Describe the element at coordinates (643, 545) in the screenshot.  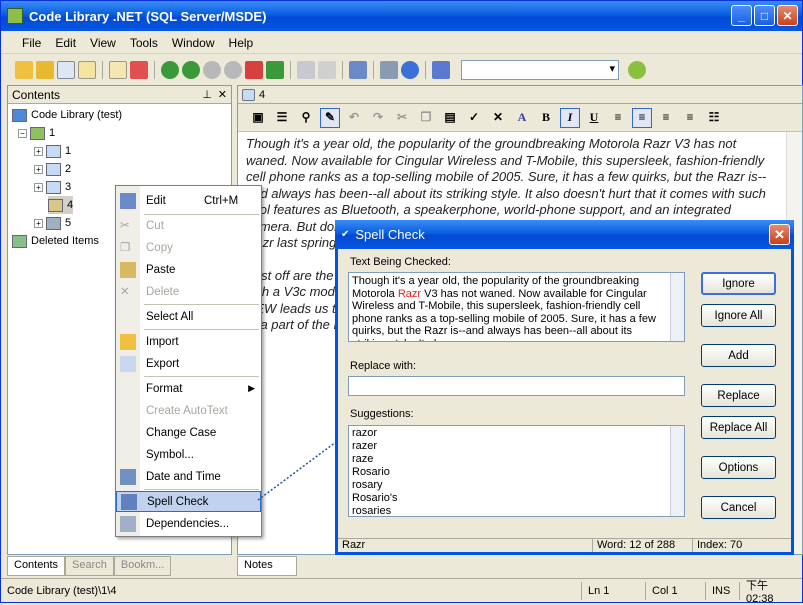
I see `word-count: Word: 12 of 288` at that location.